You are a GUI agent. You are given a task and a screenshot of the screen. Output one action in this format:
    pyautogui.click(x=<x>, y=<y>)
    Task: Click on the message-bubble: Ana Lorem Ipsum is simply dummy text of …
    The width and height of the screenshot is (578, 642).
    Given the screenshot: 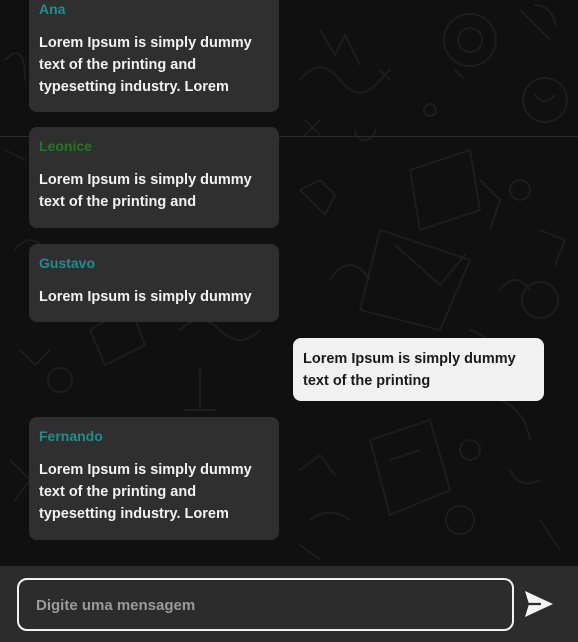 What is the action you would take?
    pyautogui.click(x=154, y=56)
    